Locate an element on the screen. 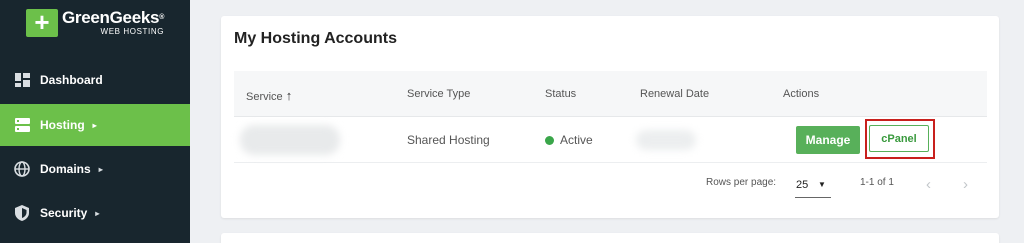 The image size is (1024, 243). table-row: Shared Hosting Active Manage cPanel is located at coordinates (610, 140).